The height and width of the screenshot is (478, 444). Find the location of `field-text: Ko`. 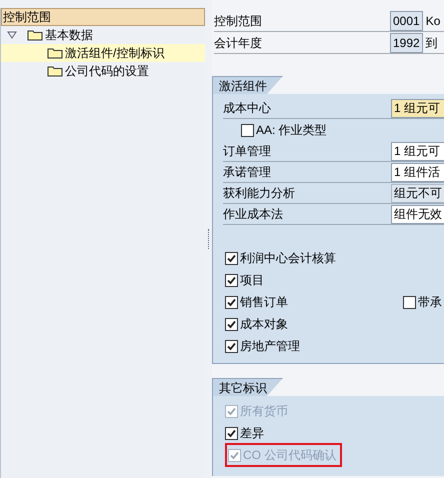

field-text: Ko is located at coordinates (433, 21).